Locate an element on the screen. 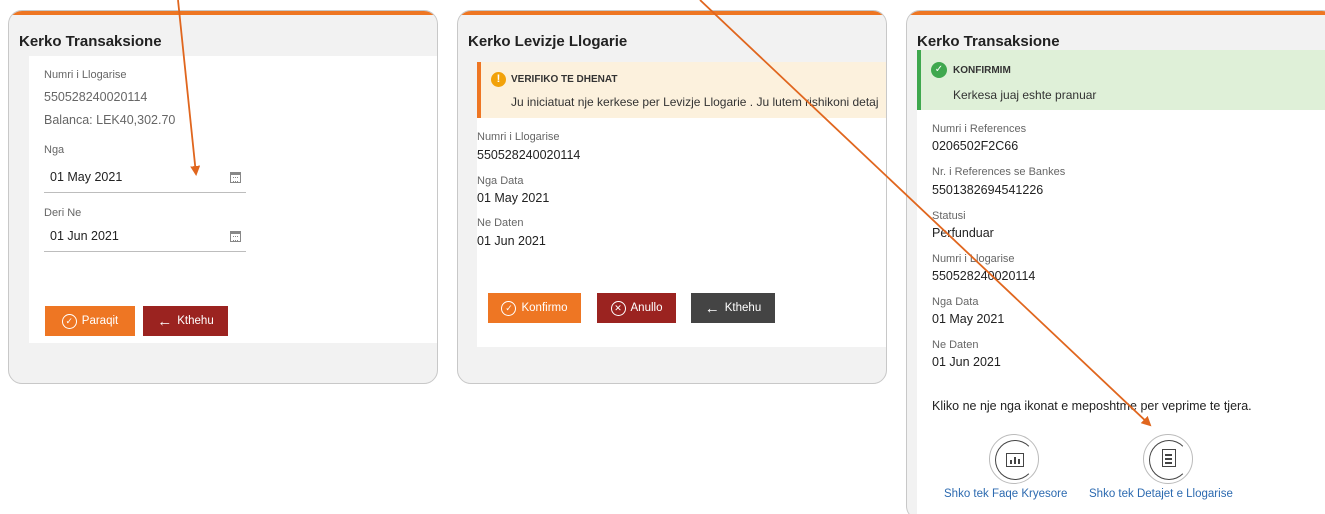 The height and width of the screenshot is (514, 1325). status-label: Statusi is located at coordinates (949, 216).